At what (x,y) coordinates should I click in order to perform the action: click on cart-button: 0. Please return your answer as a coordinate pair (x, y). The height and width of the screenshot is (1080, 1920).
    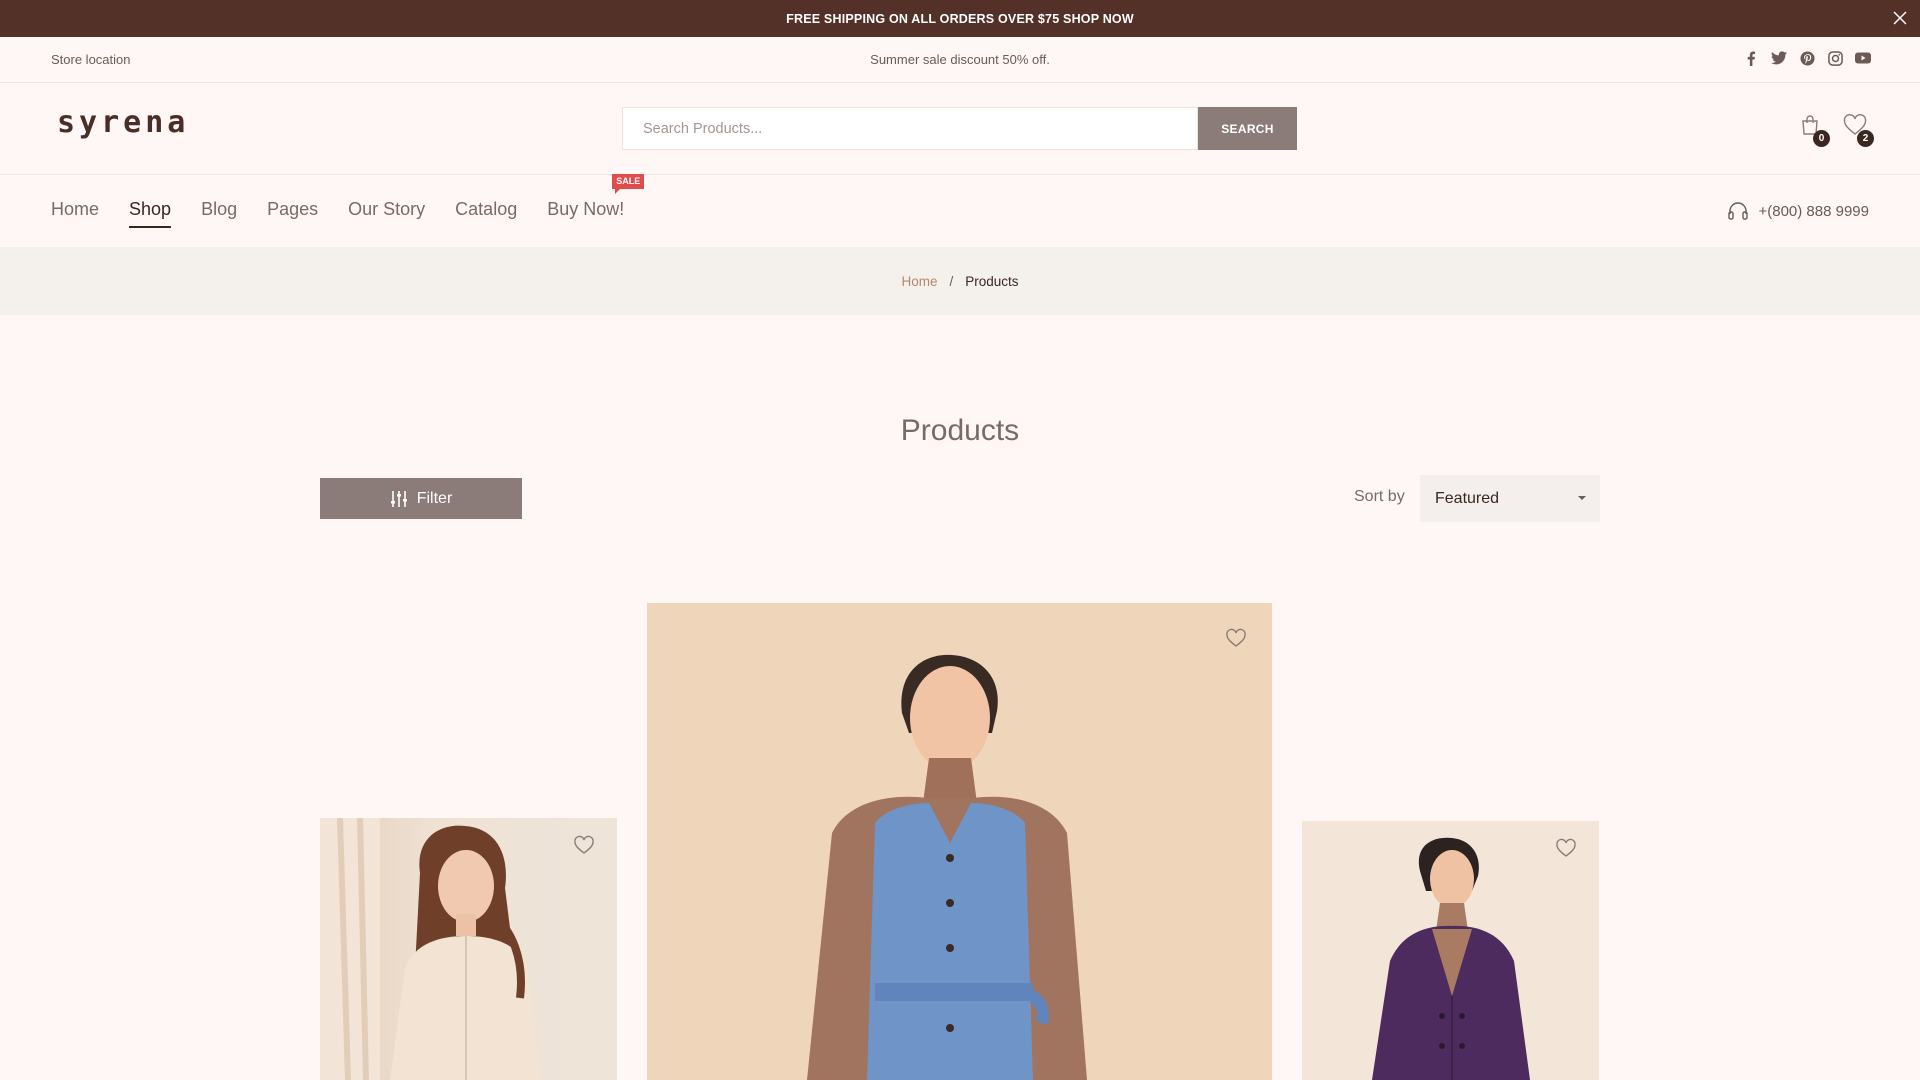
    Looking at the image, I should click on (1814, 130).